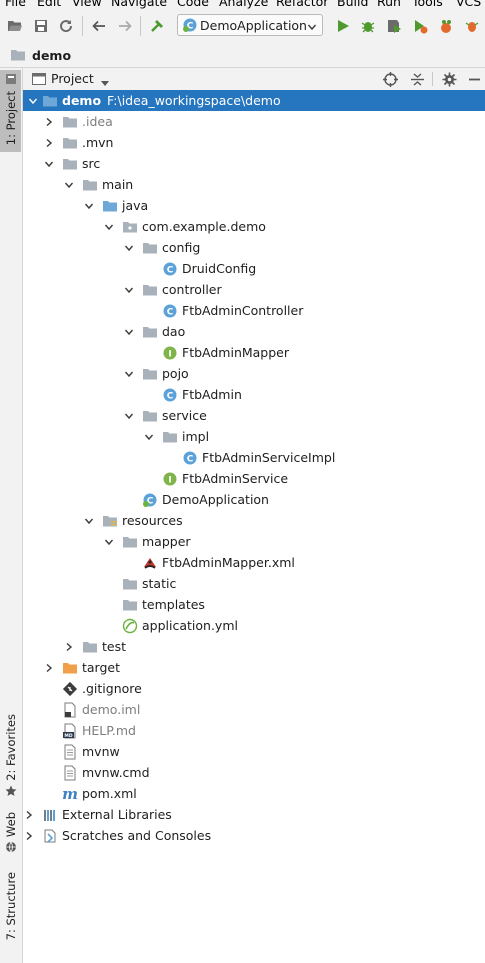 The height and width of the screenshot is (963, 485). What do you see at coordinates (70, 752) in the screenshot?
I see `text-file-icon` at bounding box center [70, 752].